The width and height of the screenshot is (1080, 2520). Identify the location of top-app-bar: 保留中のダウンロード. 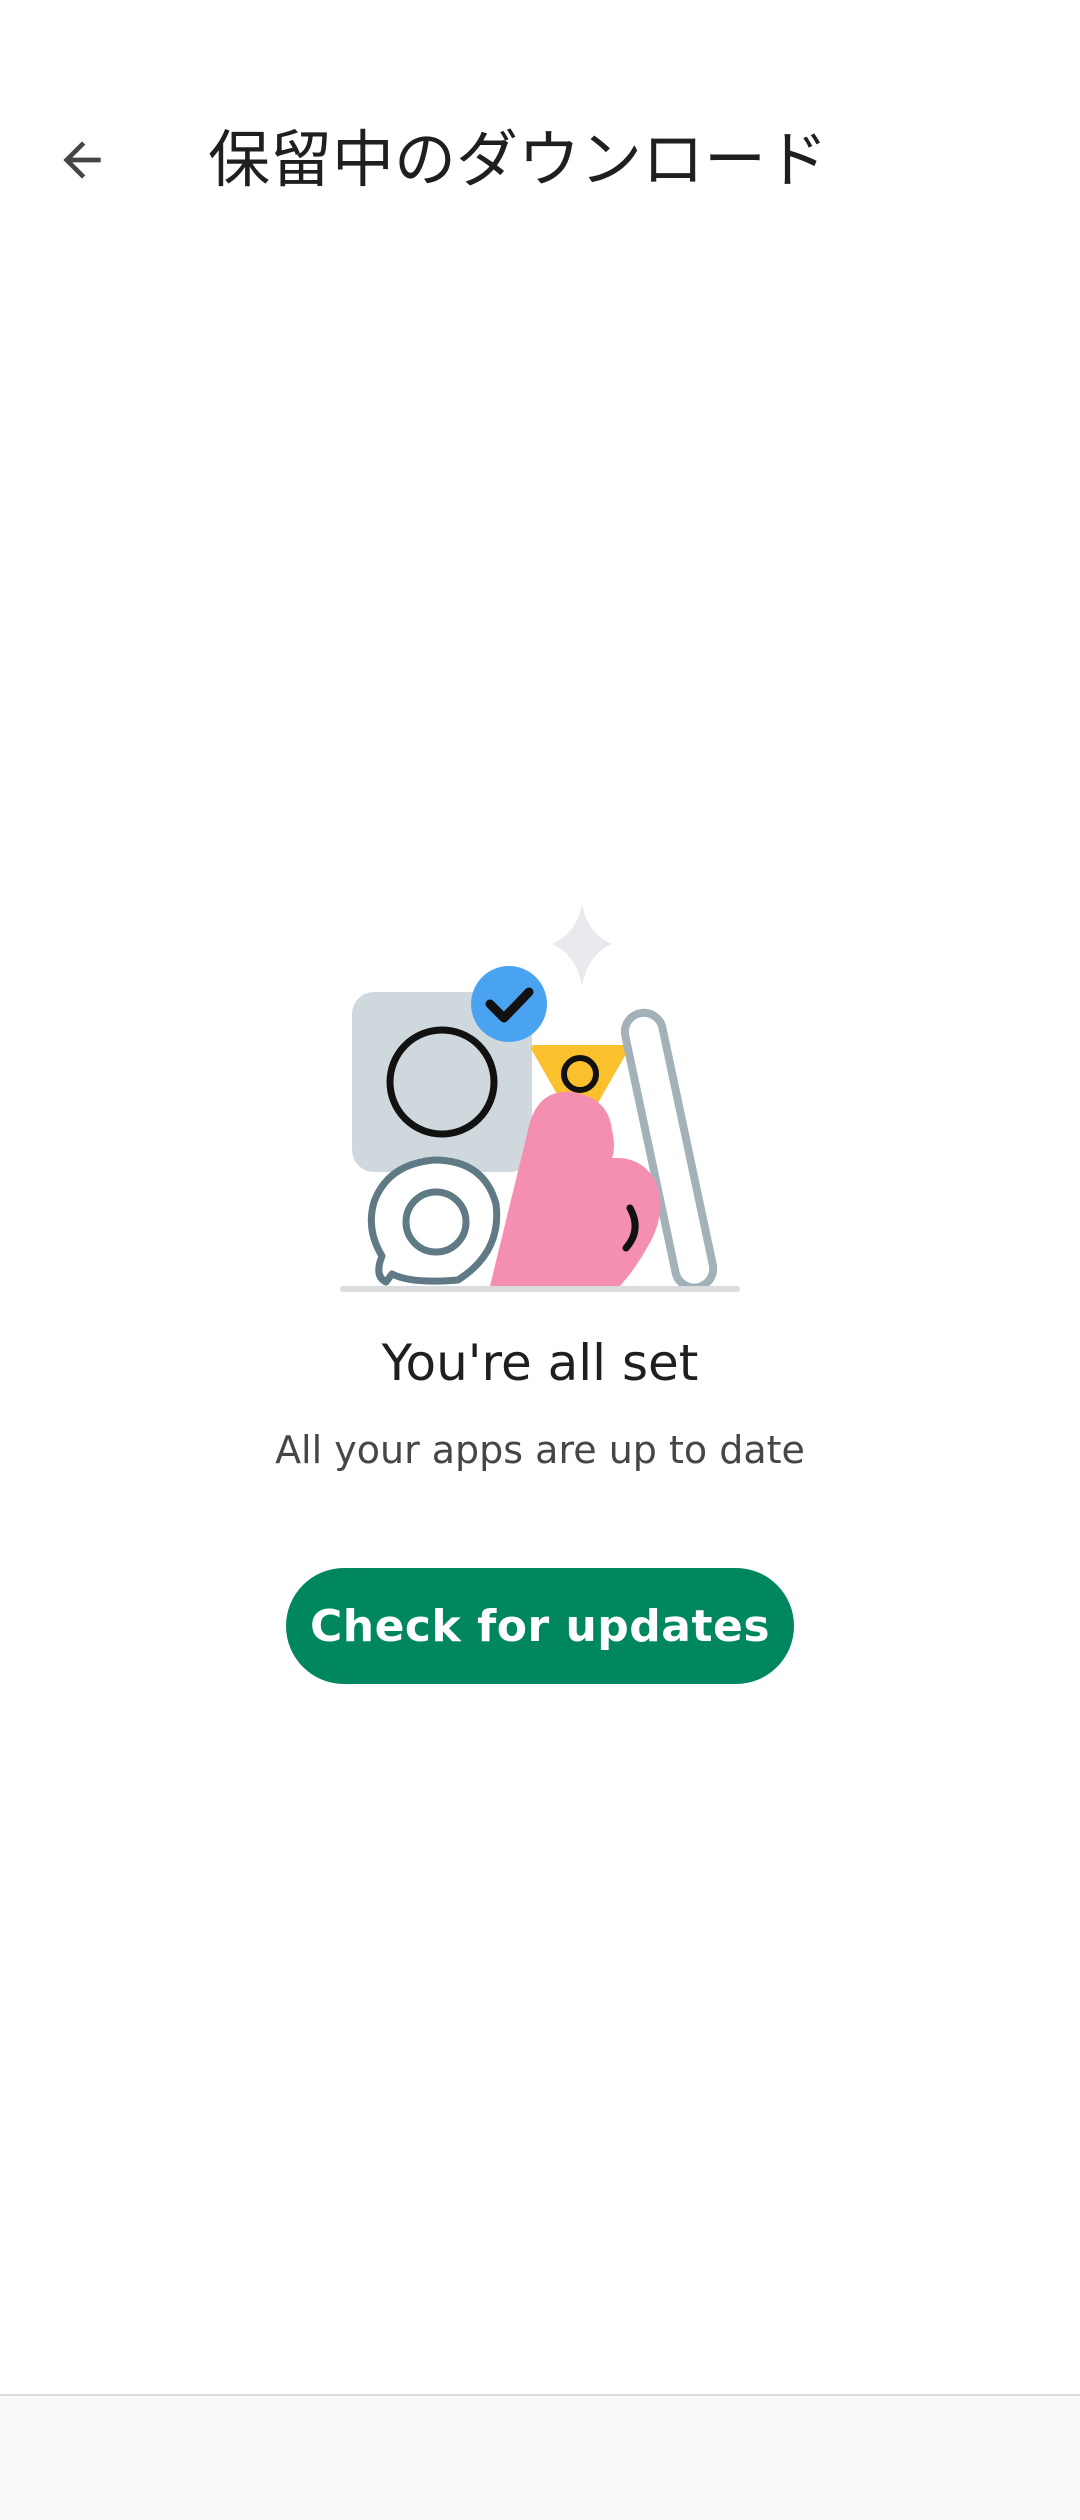
(540, 160).